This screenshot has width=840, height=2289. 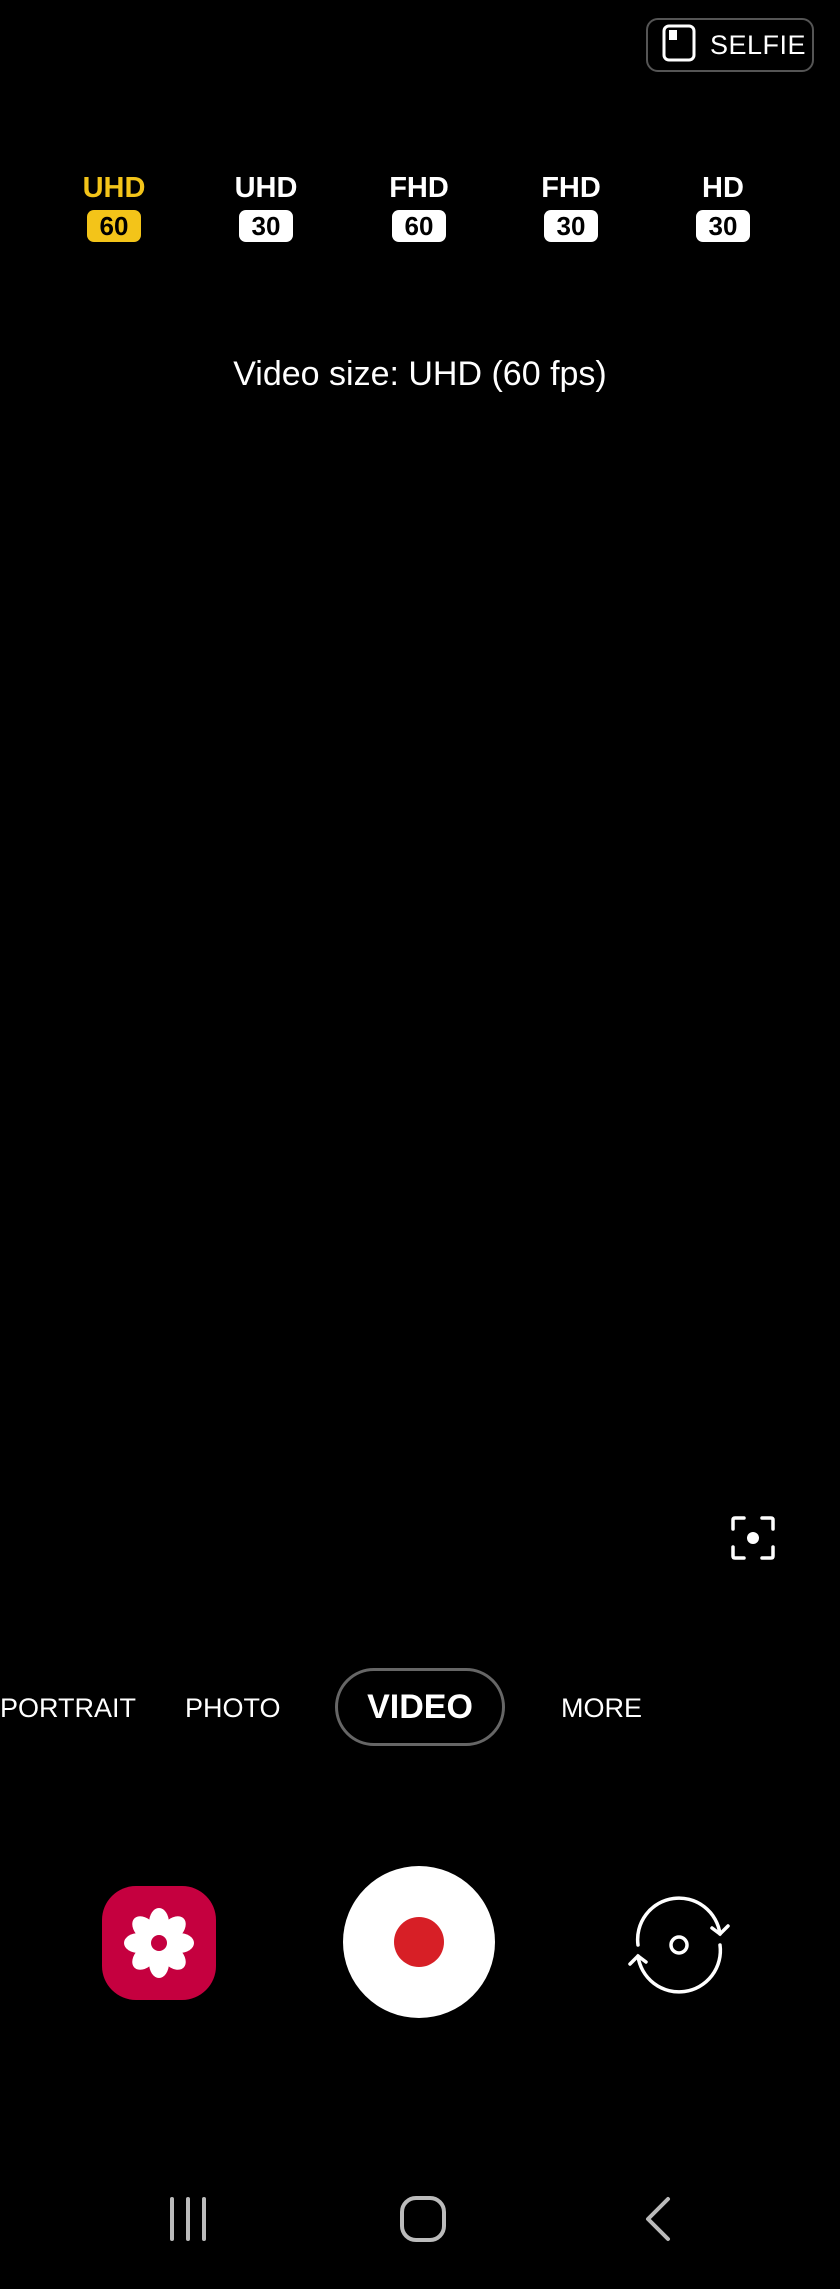 What do you see at coordinates (423, 2221) in the screenshot?
I see `home-icon` at bounding box center [423, 2221].